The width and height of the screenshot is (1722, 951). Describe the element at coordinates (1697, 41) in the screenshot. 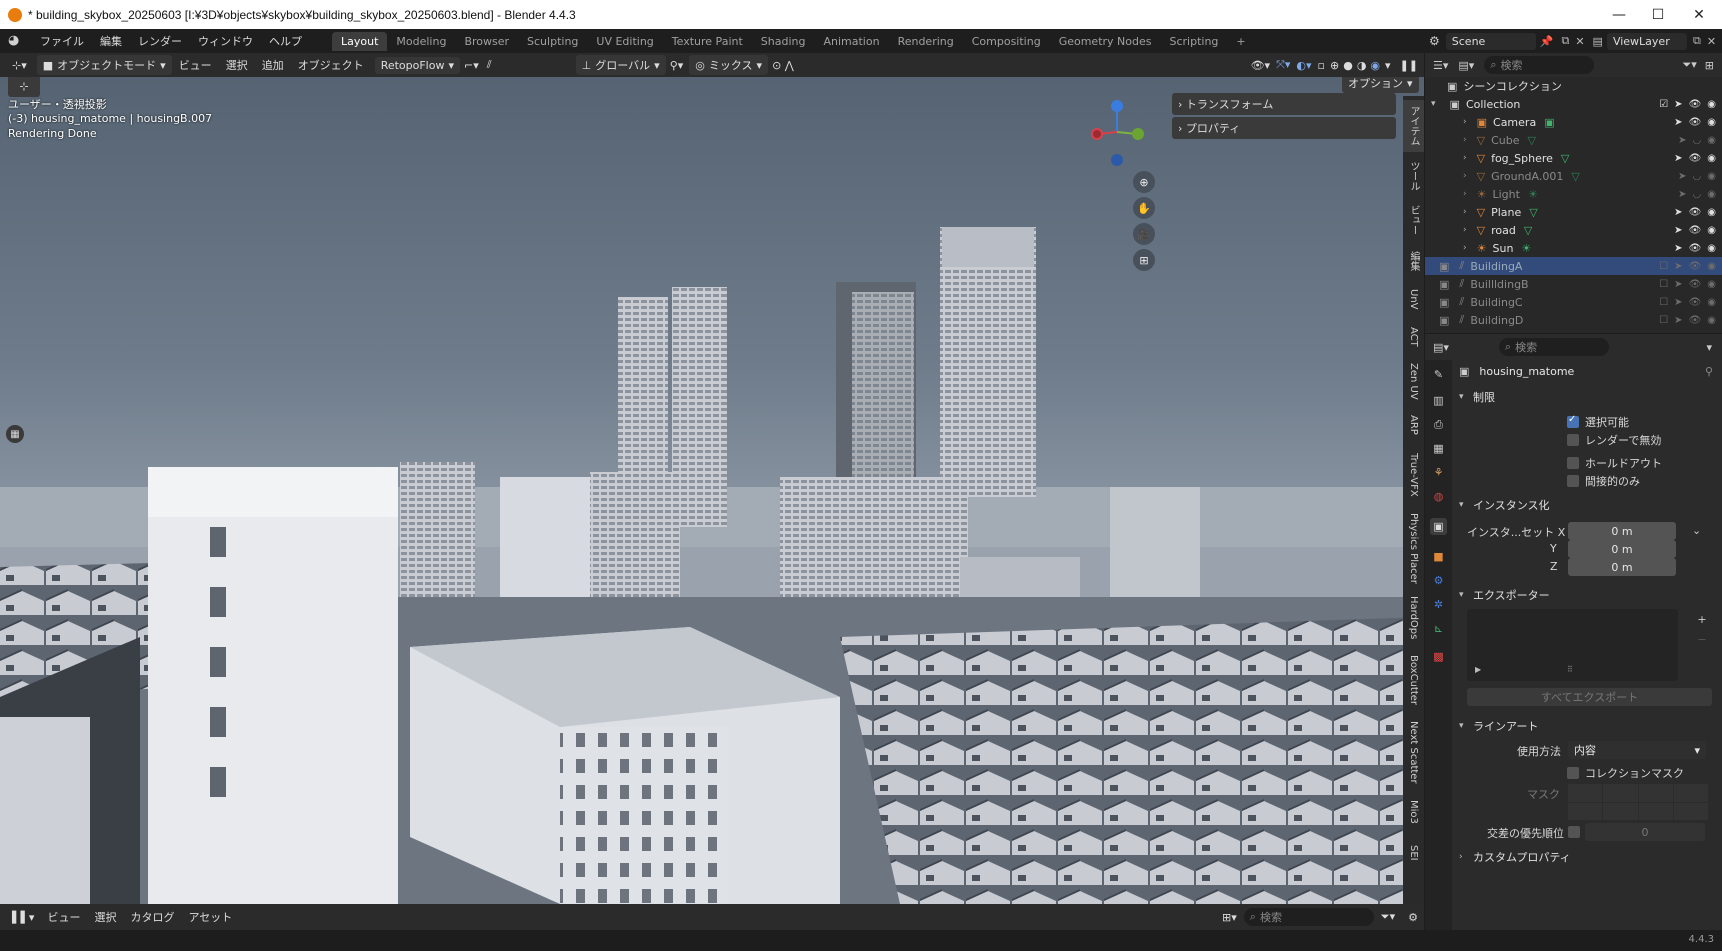

I see `new-viewlayer-icon: ⧉` at that location.